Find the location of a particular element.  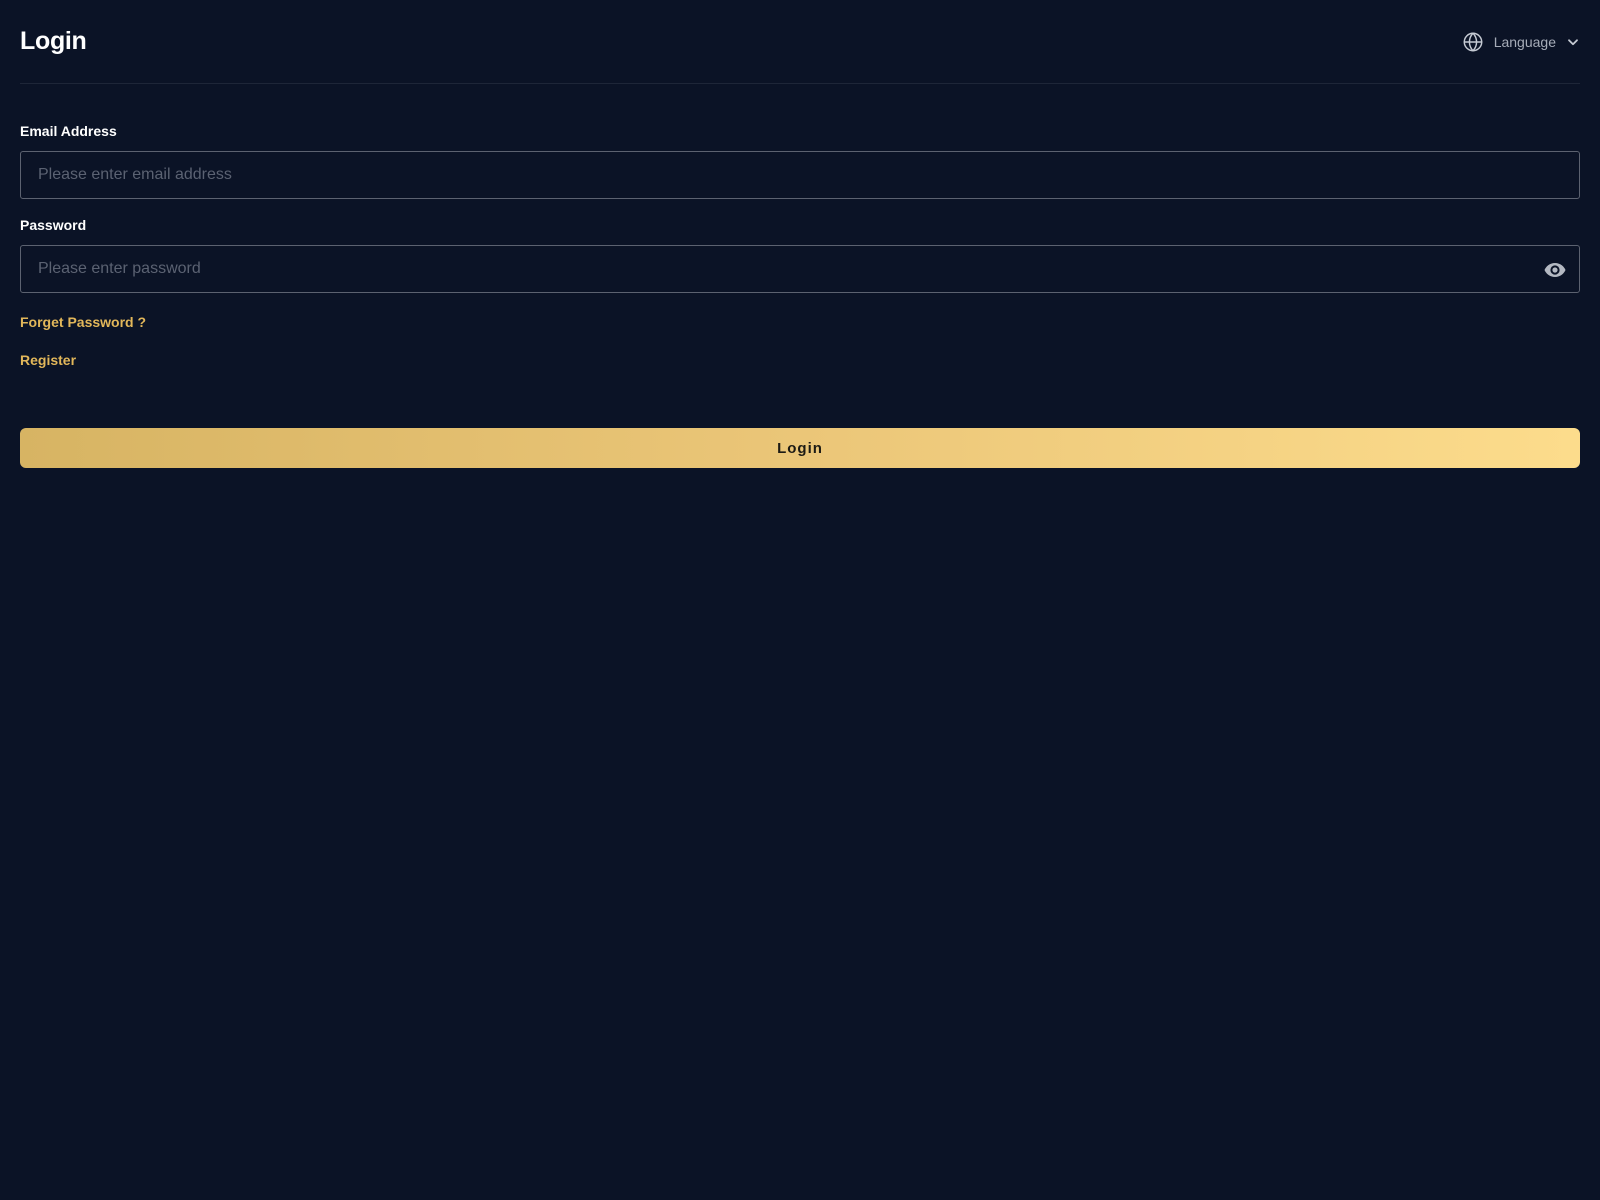

email-input-wrapper is located at coordinates (800, 175).